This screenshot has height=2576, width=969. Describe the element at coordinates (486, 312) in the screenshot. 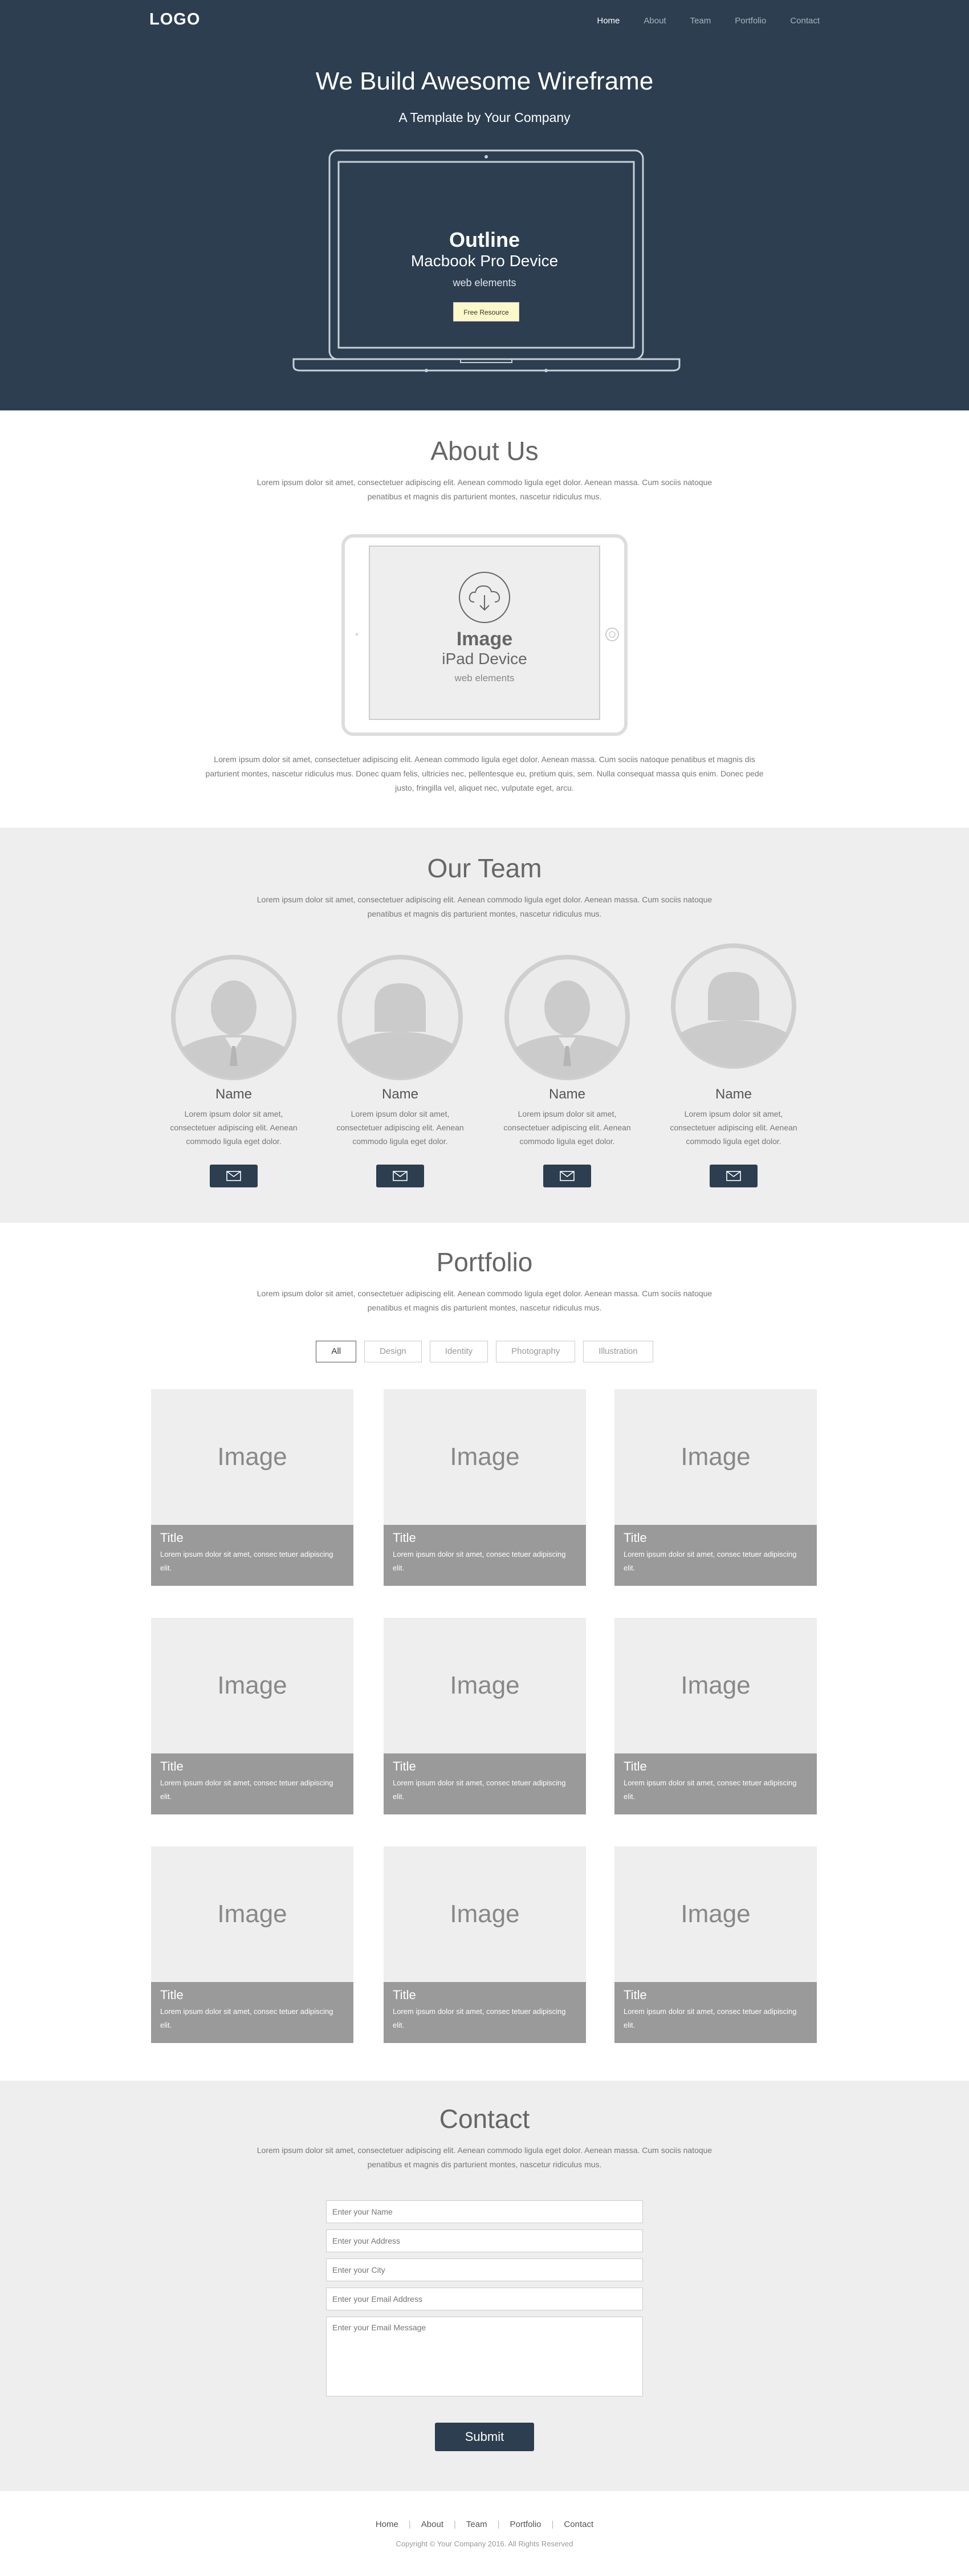

I see `free-resource-button: Free Resource` at that location.